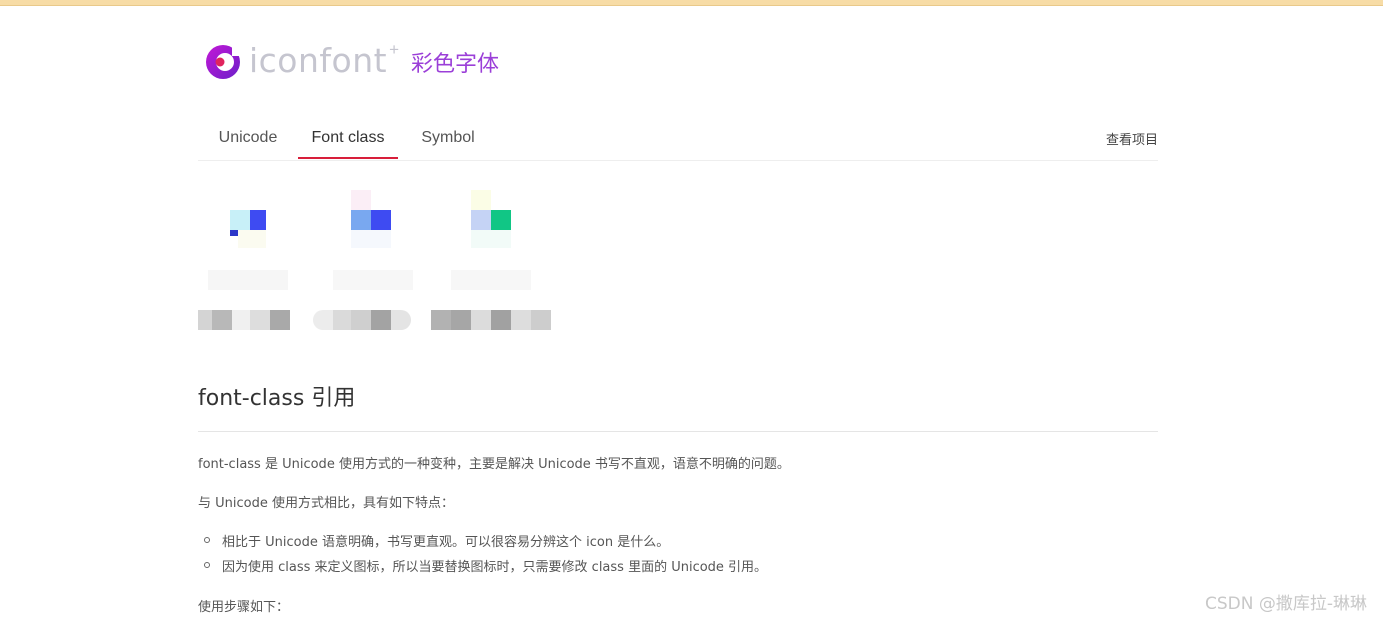 This screenshot has height=620, width=1383. Describe the element at coordinates (691, 5) in the screenshot. I see `top-strip-border` at that location.